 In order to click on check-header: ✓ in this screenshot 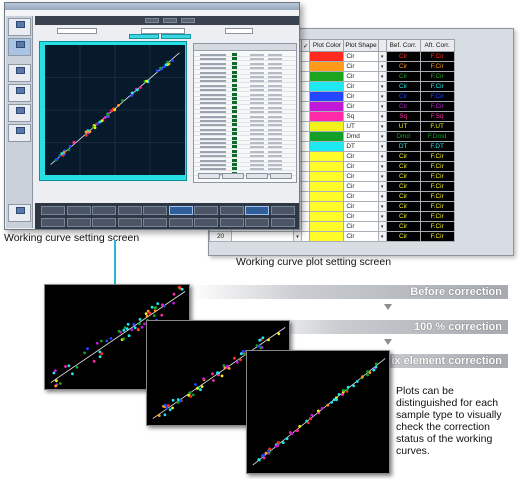, I will do `click(305, 45)`.